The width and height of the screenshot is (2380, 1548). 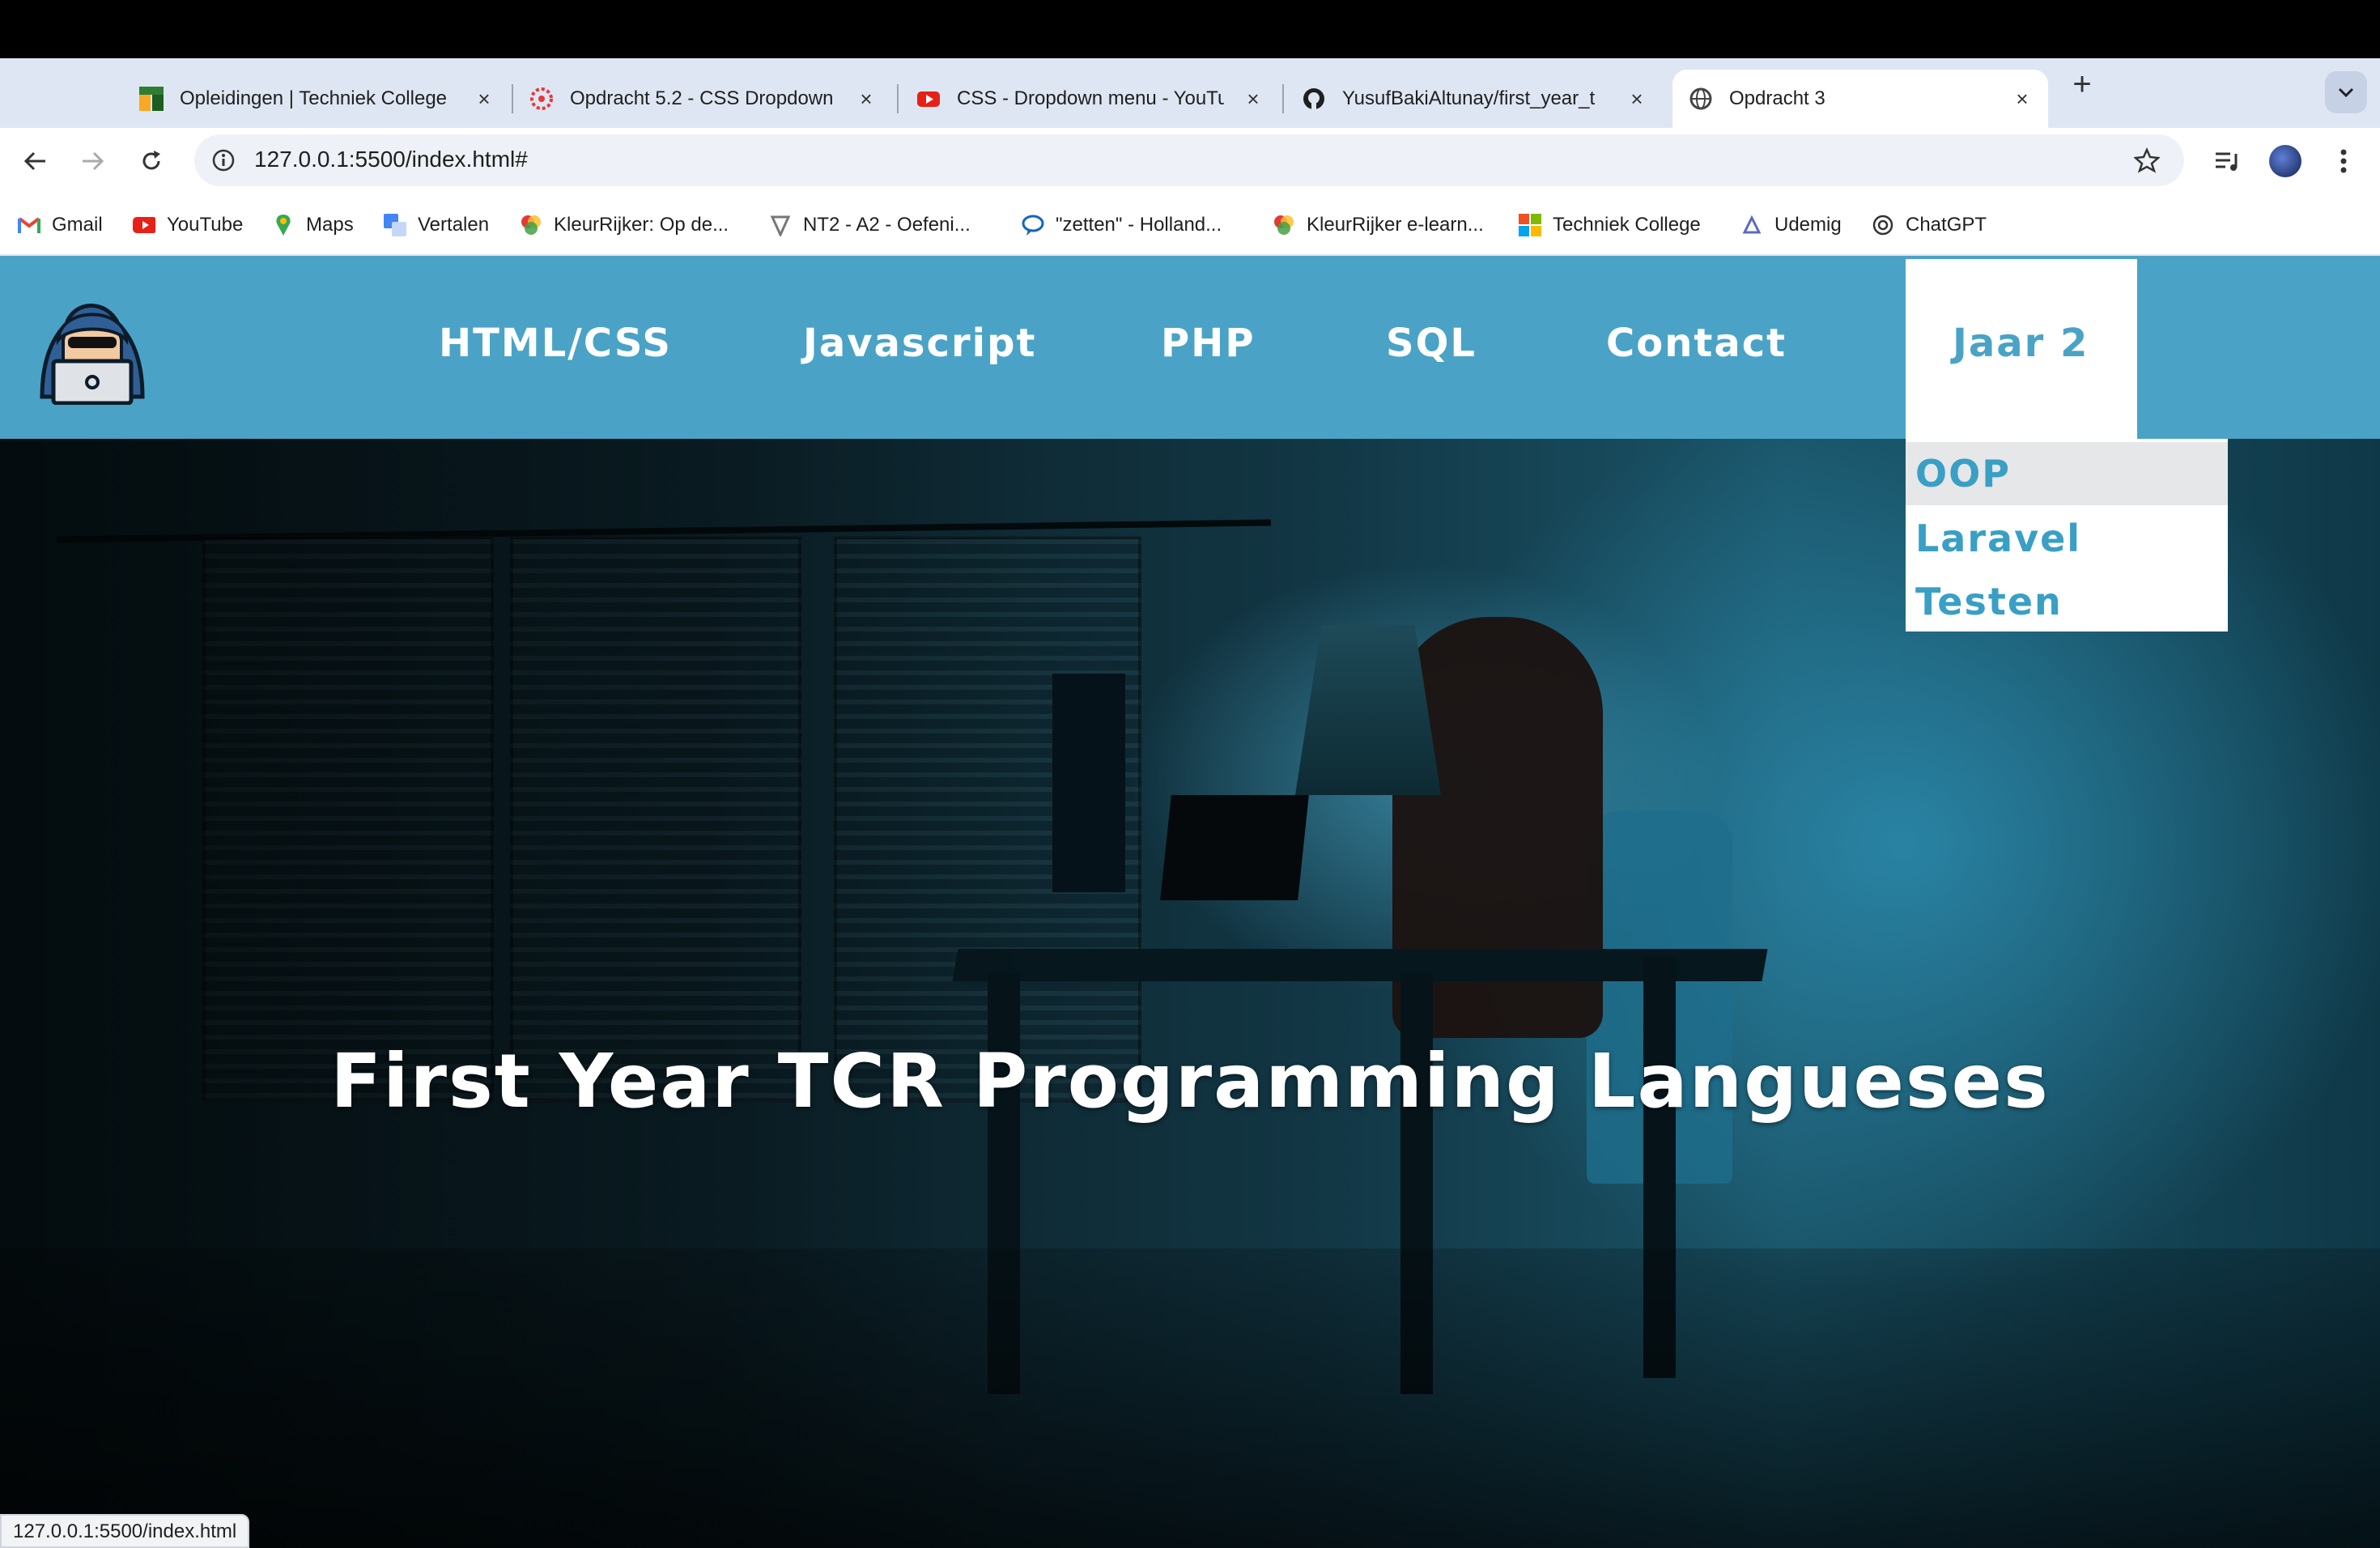 I want to click on tab-opdracht-5-2: Opdracht 5.2 - CSS Dropdown ×, so click(x=704, y=99).